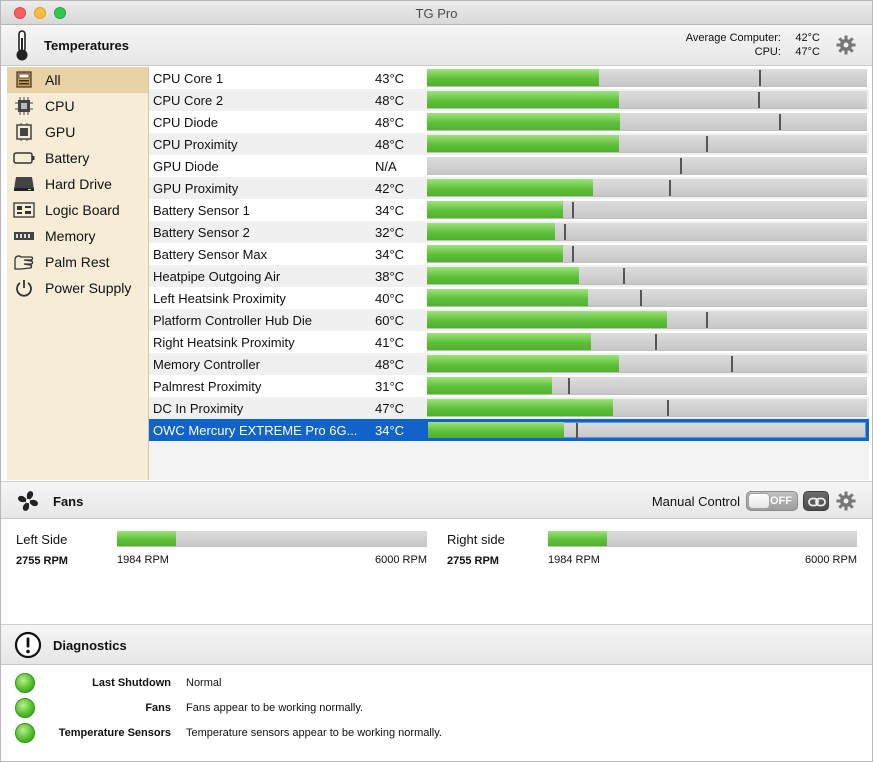 This screenshot has width=873, height=762. I want to click on sensor-row: Right Heatsink Proximity 41°C, so click(509, 342).